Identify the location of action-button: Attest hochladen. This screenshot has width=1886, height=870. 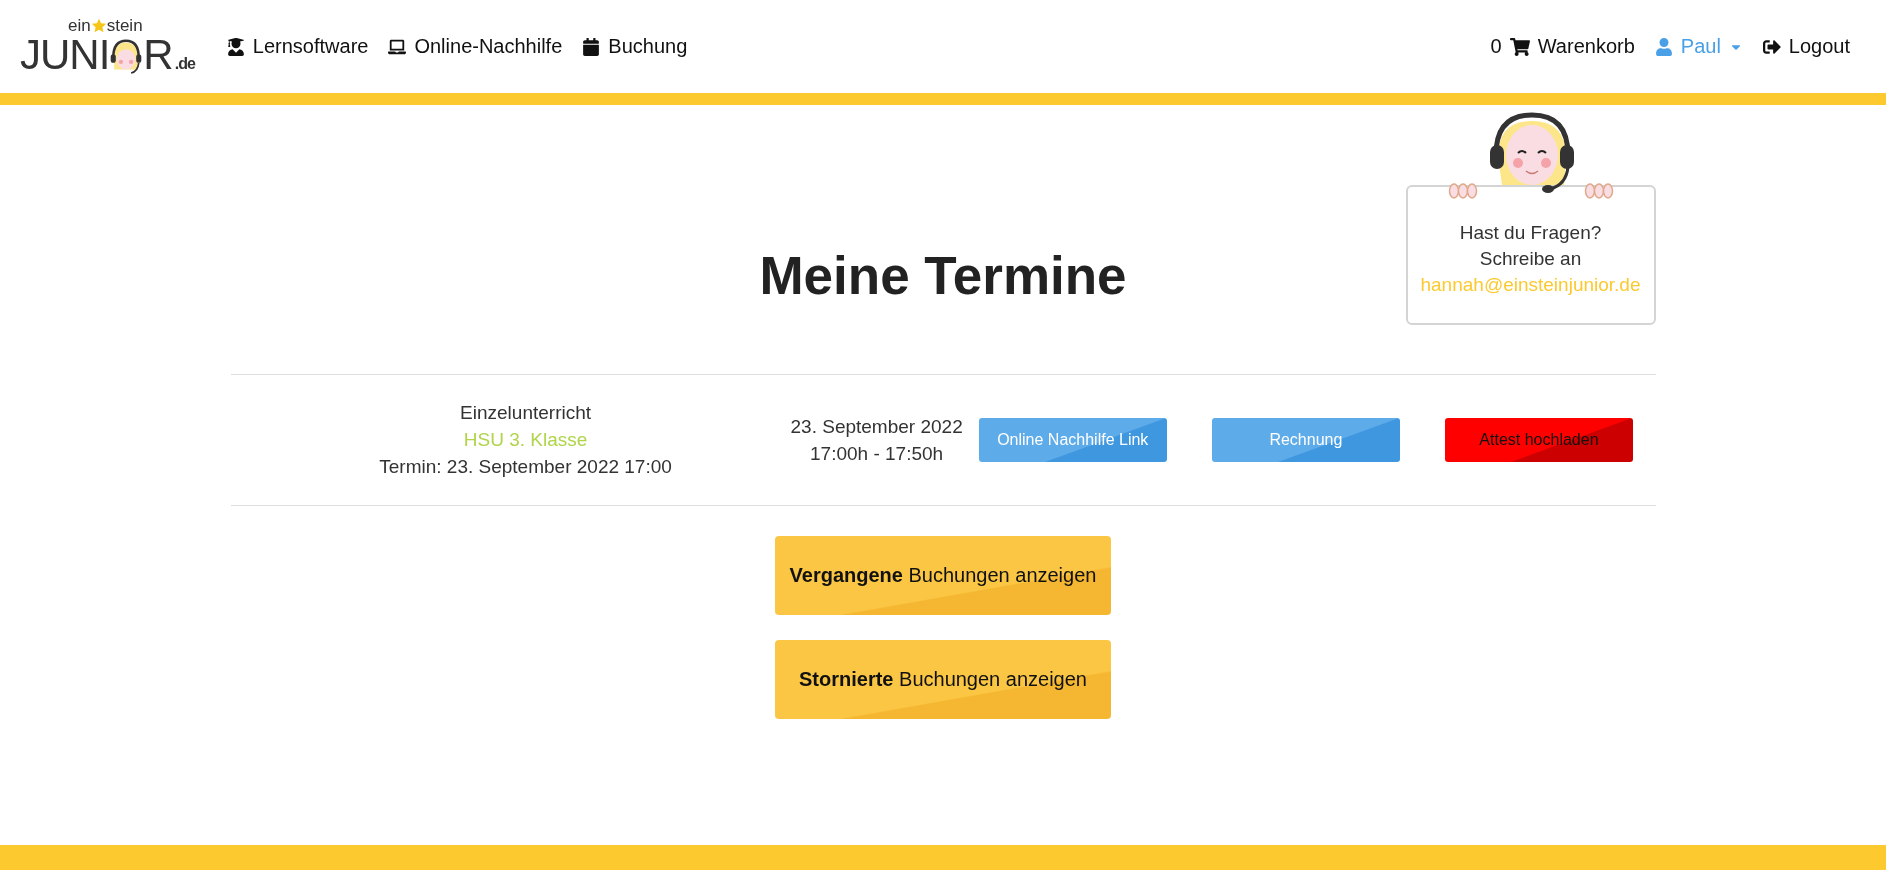
(1538, 440).